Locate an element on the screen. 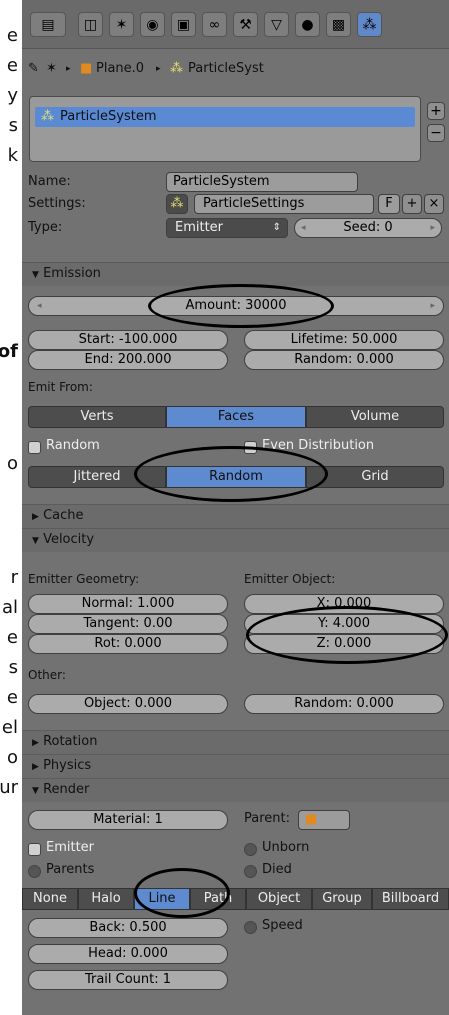  breadcrumb: ✎ ✶ ▸ ■ Plane.0 ▸ ⁂ ParticleSyst is located at coordinates (235, 70).